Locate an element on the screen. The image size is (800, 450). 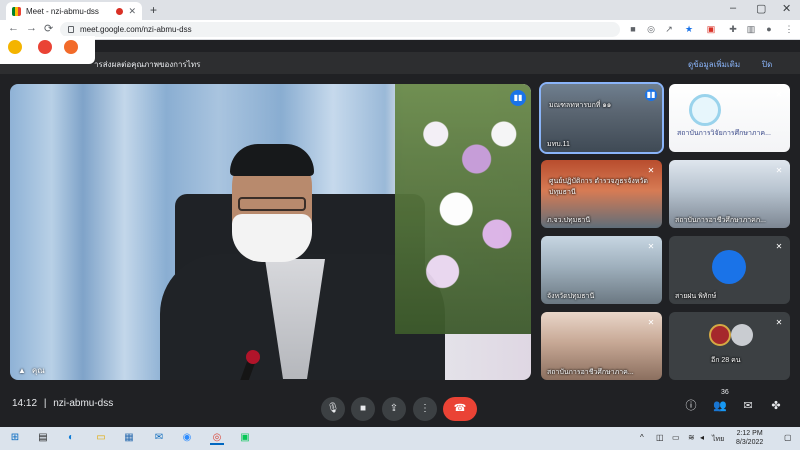
lens-icon: ◎ is located at coordinates (651, 29).